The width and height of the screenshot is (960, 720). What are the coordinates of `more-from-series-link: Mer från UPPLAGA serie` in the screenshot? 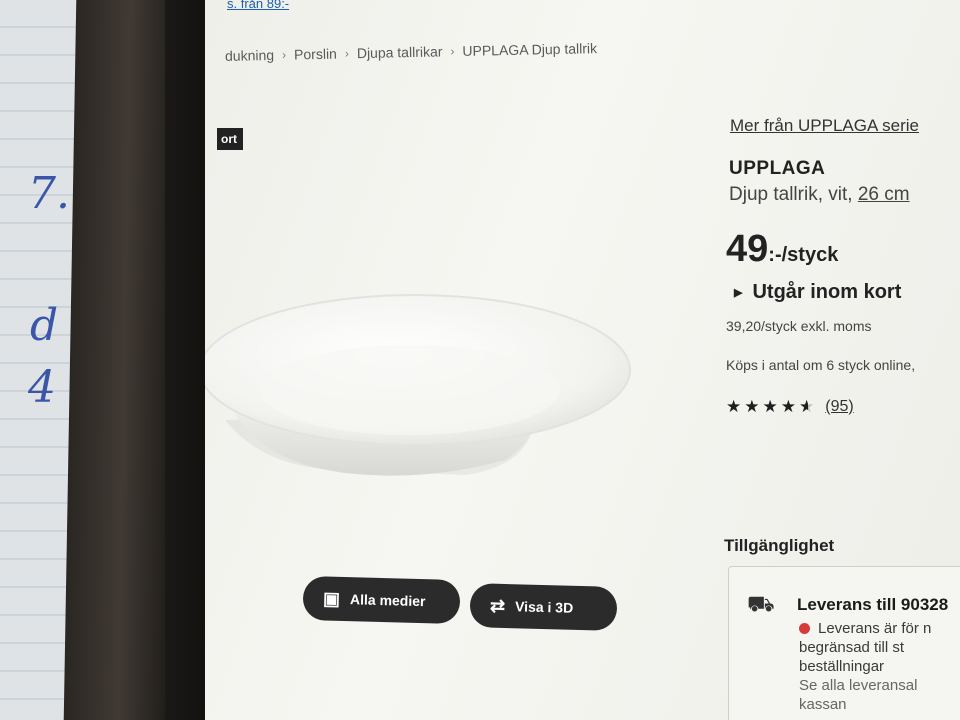 It's located at (824, 126).